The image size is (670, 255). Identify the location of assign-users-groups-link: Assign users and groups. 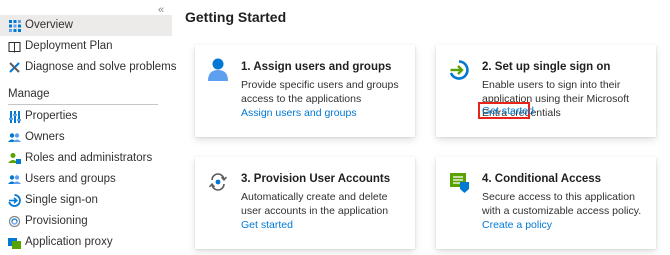
(299, 113).